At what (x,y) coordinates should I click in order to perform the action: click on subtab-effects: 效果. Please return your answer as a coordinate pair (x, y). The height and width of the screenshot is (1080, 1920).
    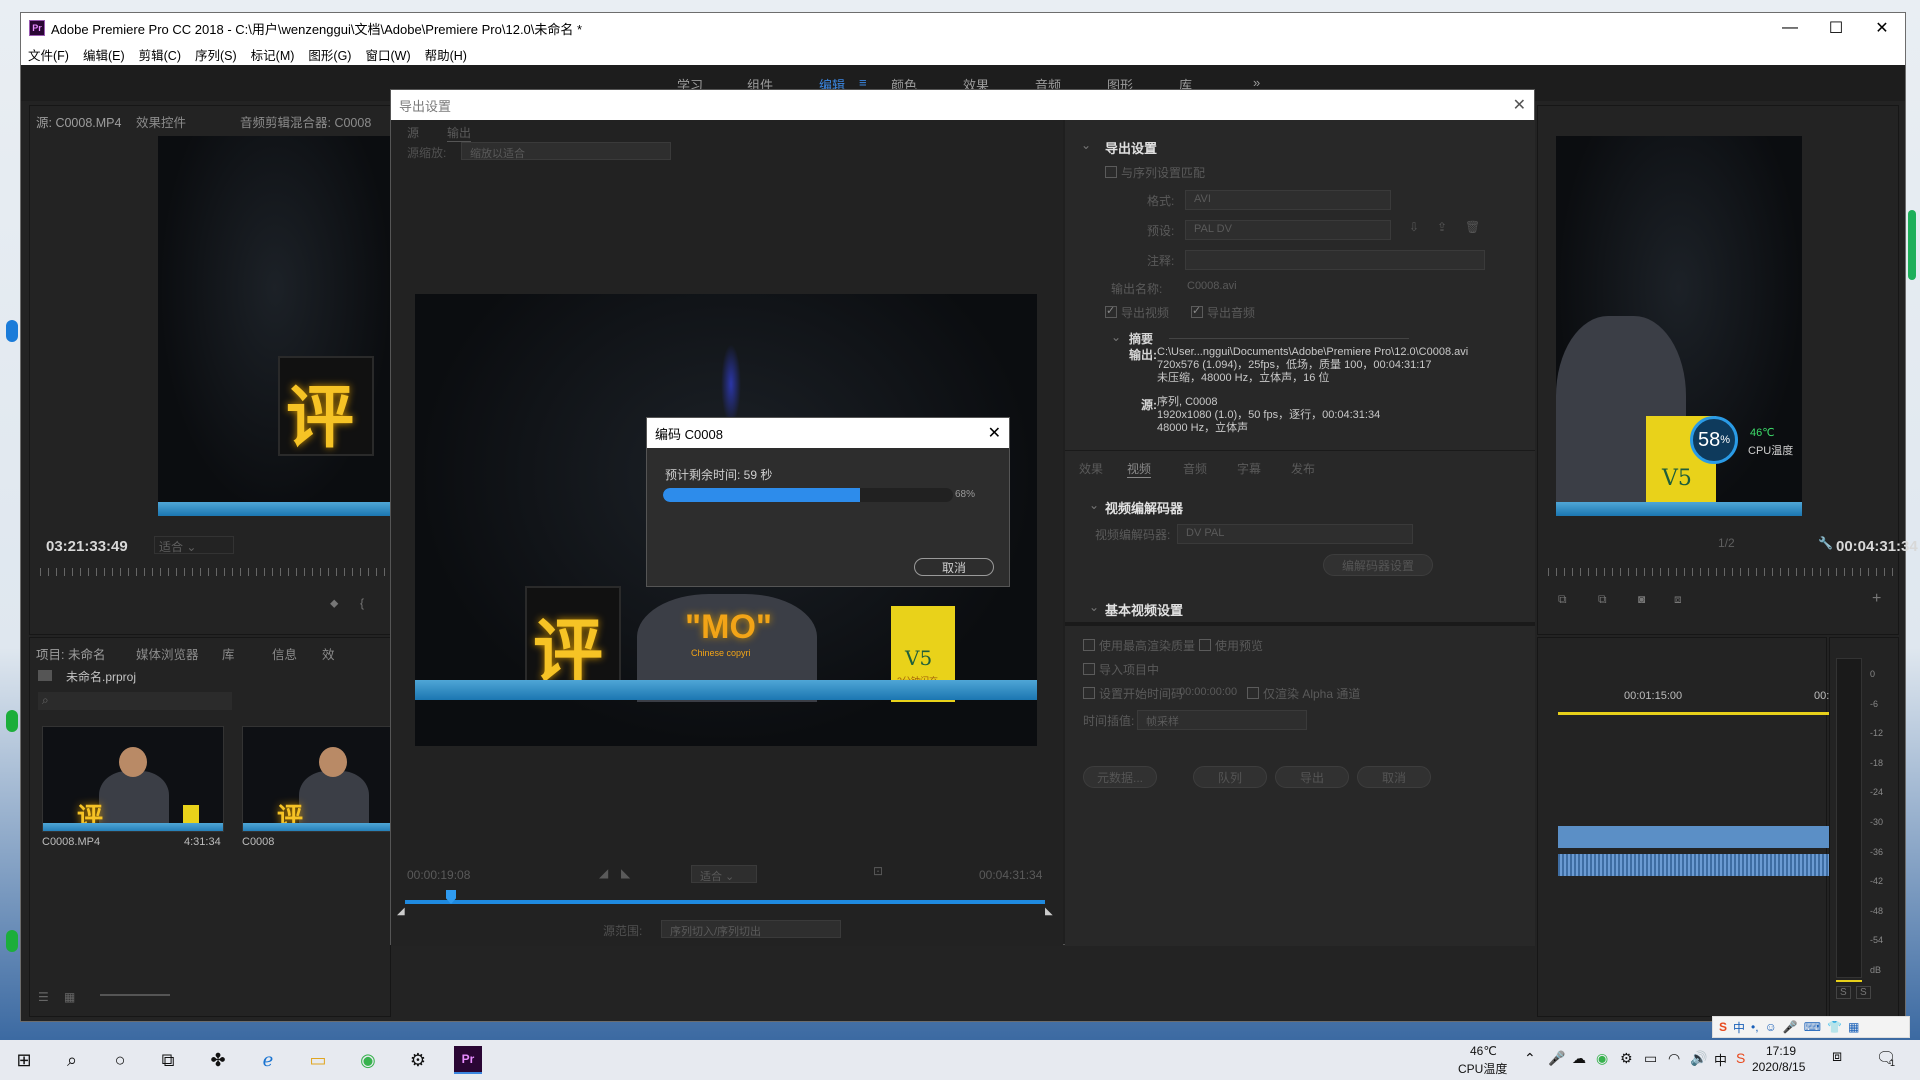
    Looking at the image, I should click on (1091, 468).